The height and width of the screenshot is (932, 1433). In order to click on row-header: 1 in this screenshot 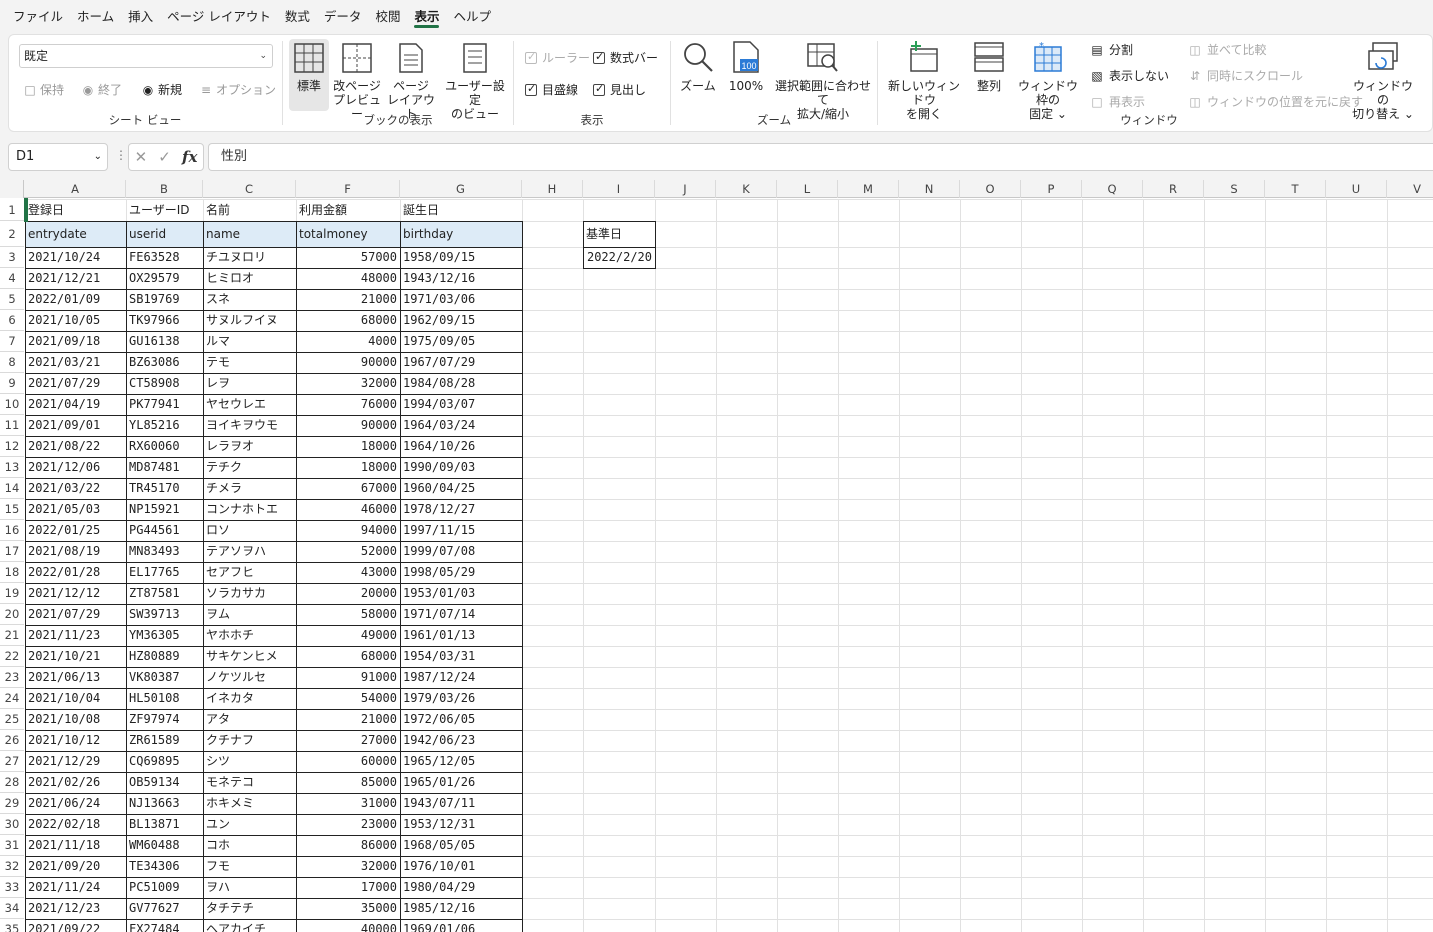, I will do `click(12, 210)`.